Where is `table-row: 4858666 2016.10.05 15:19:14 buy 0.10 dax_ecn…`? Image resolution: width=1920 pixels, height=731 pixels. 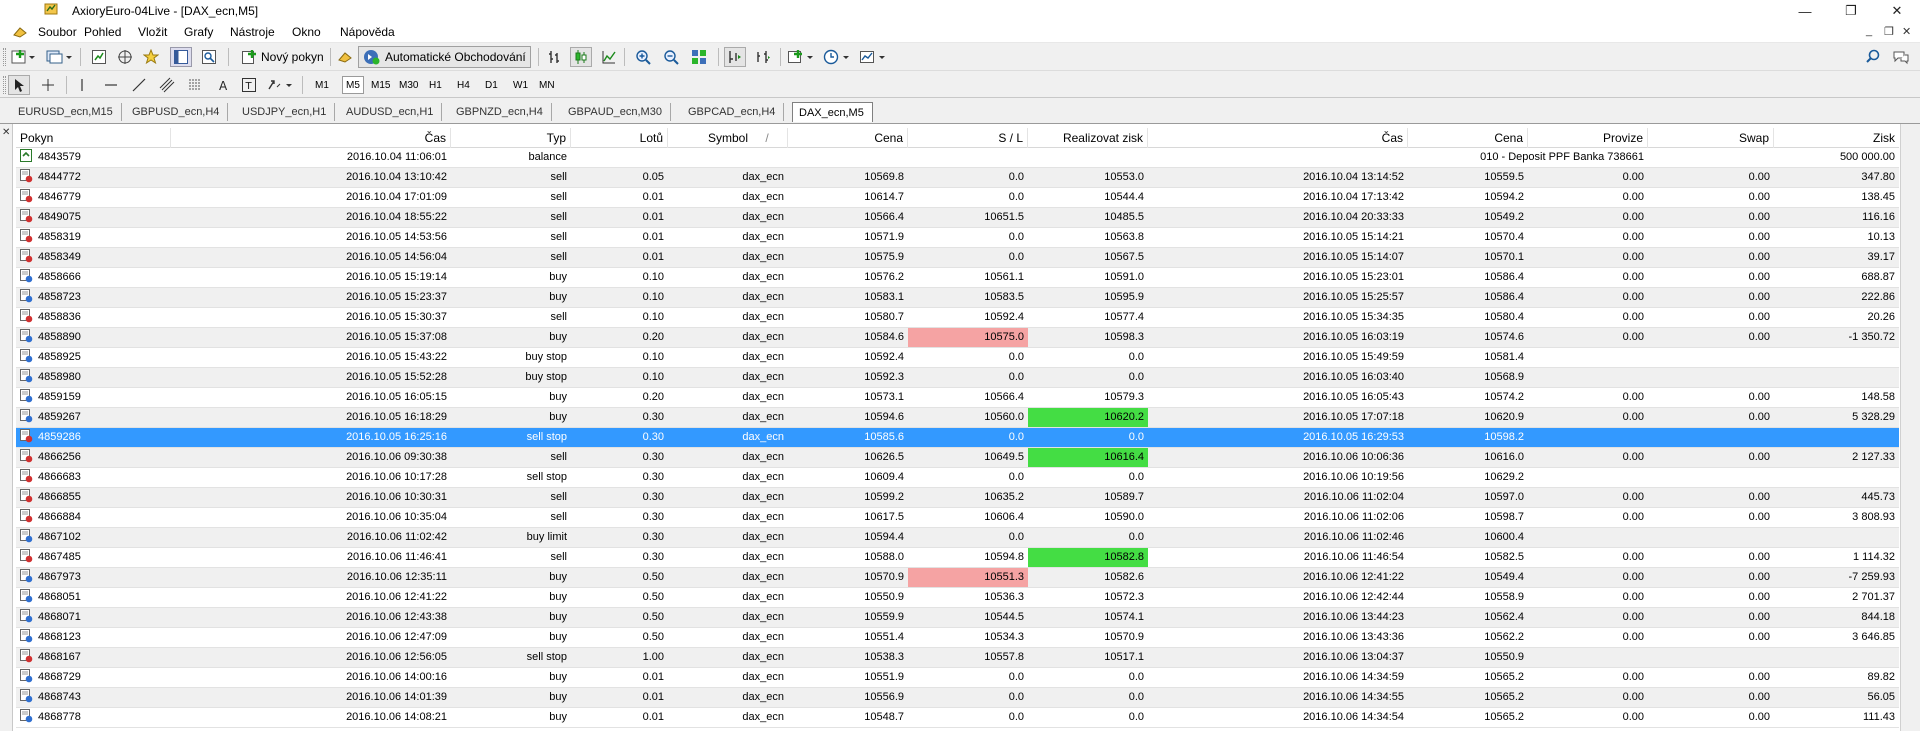
table-row: 4858666 2016.10.05 15:19:14 buy 0.10 dax_ecn… is located at coordinates (957, 278).